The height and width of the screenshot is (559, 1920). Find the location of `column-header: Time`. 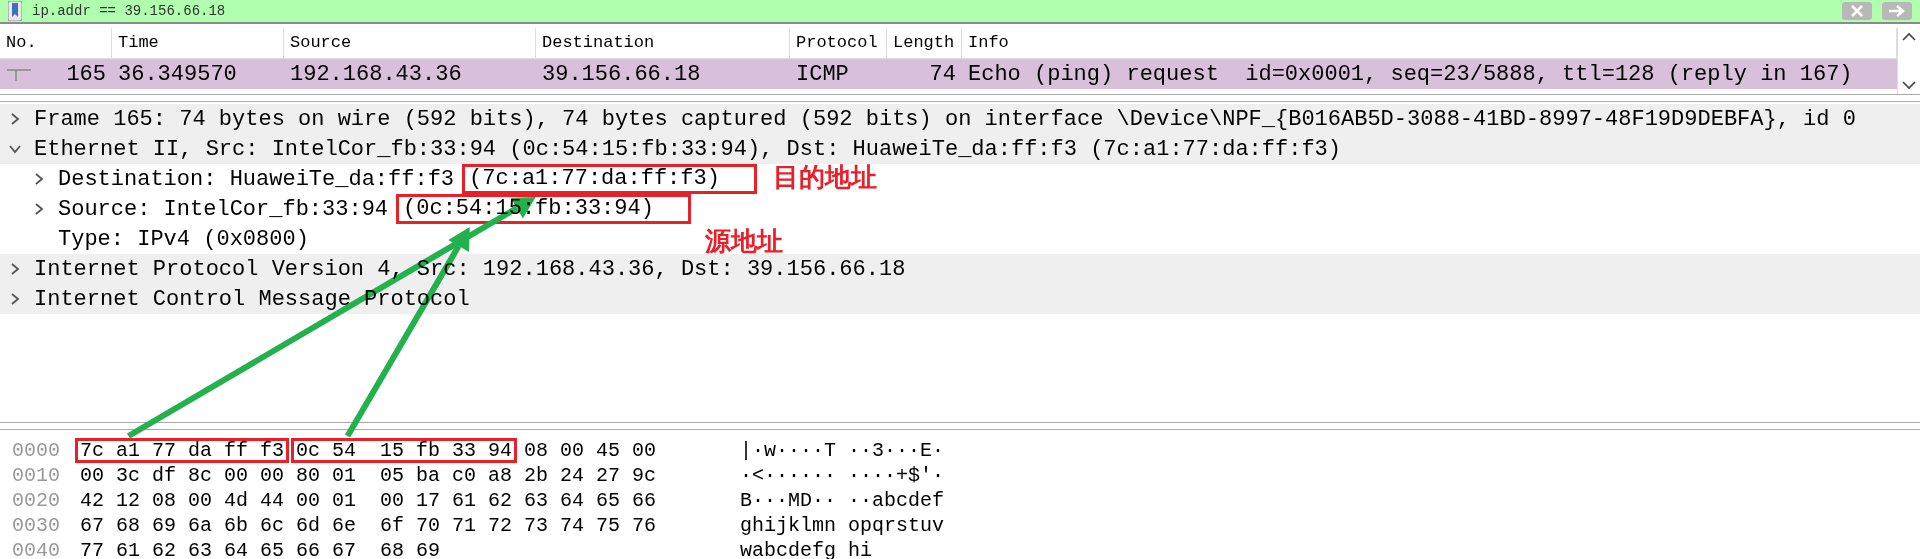

column-header: Time is located at coordinates (198, 43).